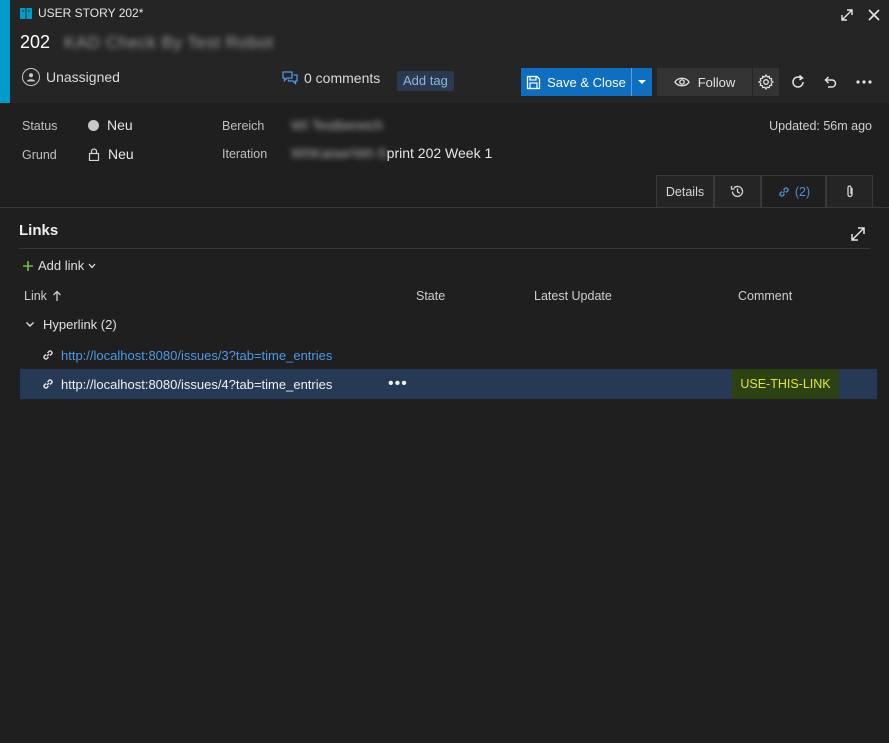 The width and height of the screenshot is (889, 743). I want to click on link-group-label: Hyperlink (2), so click(80, 324).